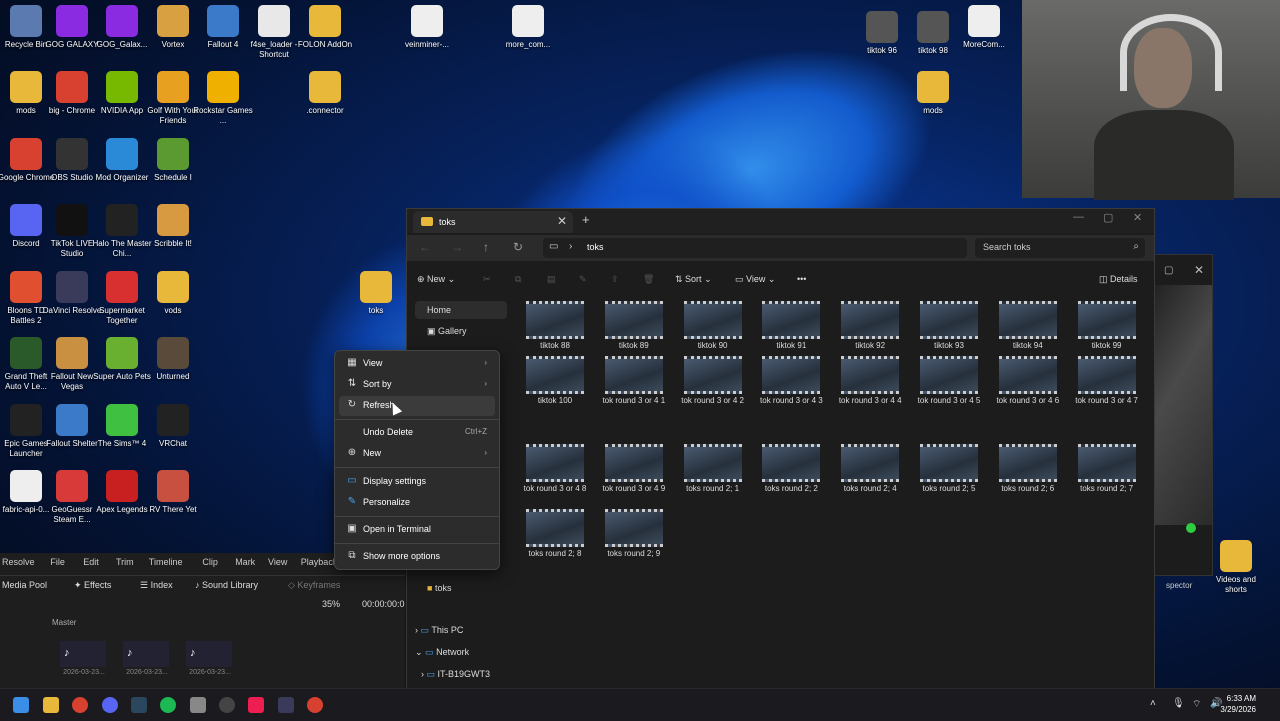  What do you see at coordinates (417, 385) in the screenshot?
I see `menu-item-sort-by: ⇅ Sort by ›` at bounding box center [417, 385].